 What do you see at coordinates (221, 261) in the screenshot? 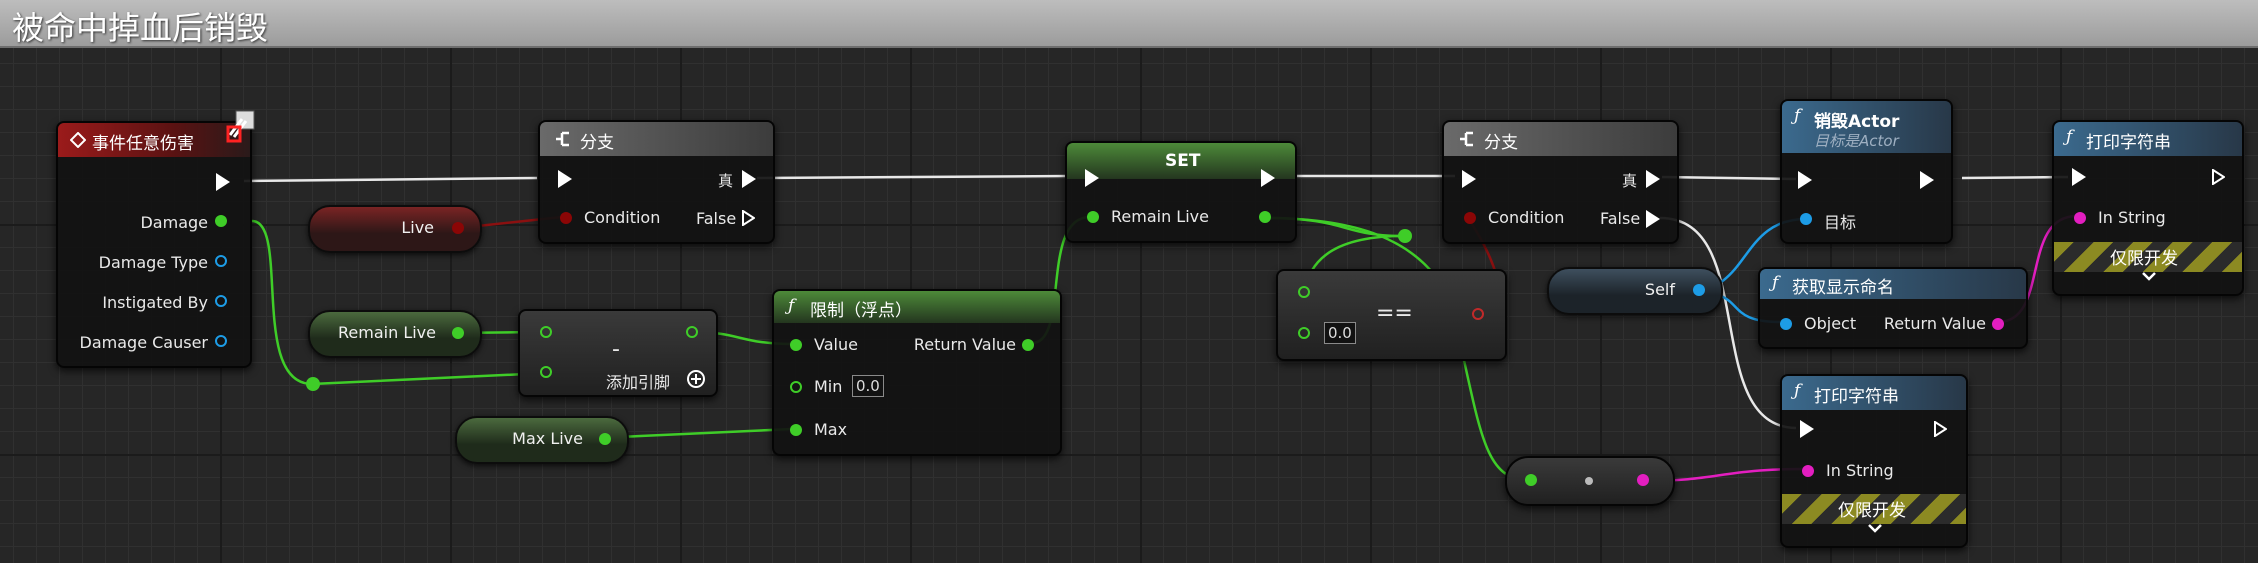
I see `damage-type-pin` at bounding box center [221, 261].